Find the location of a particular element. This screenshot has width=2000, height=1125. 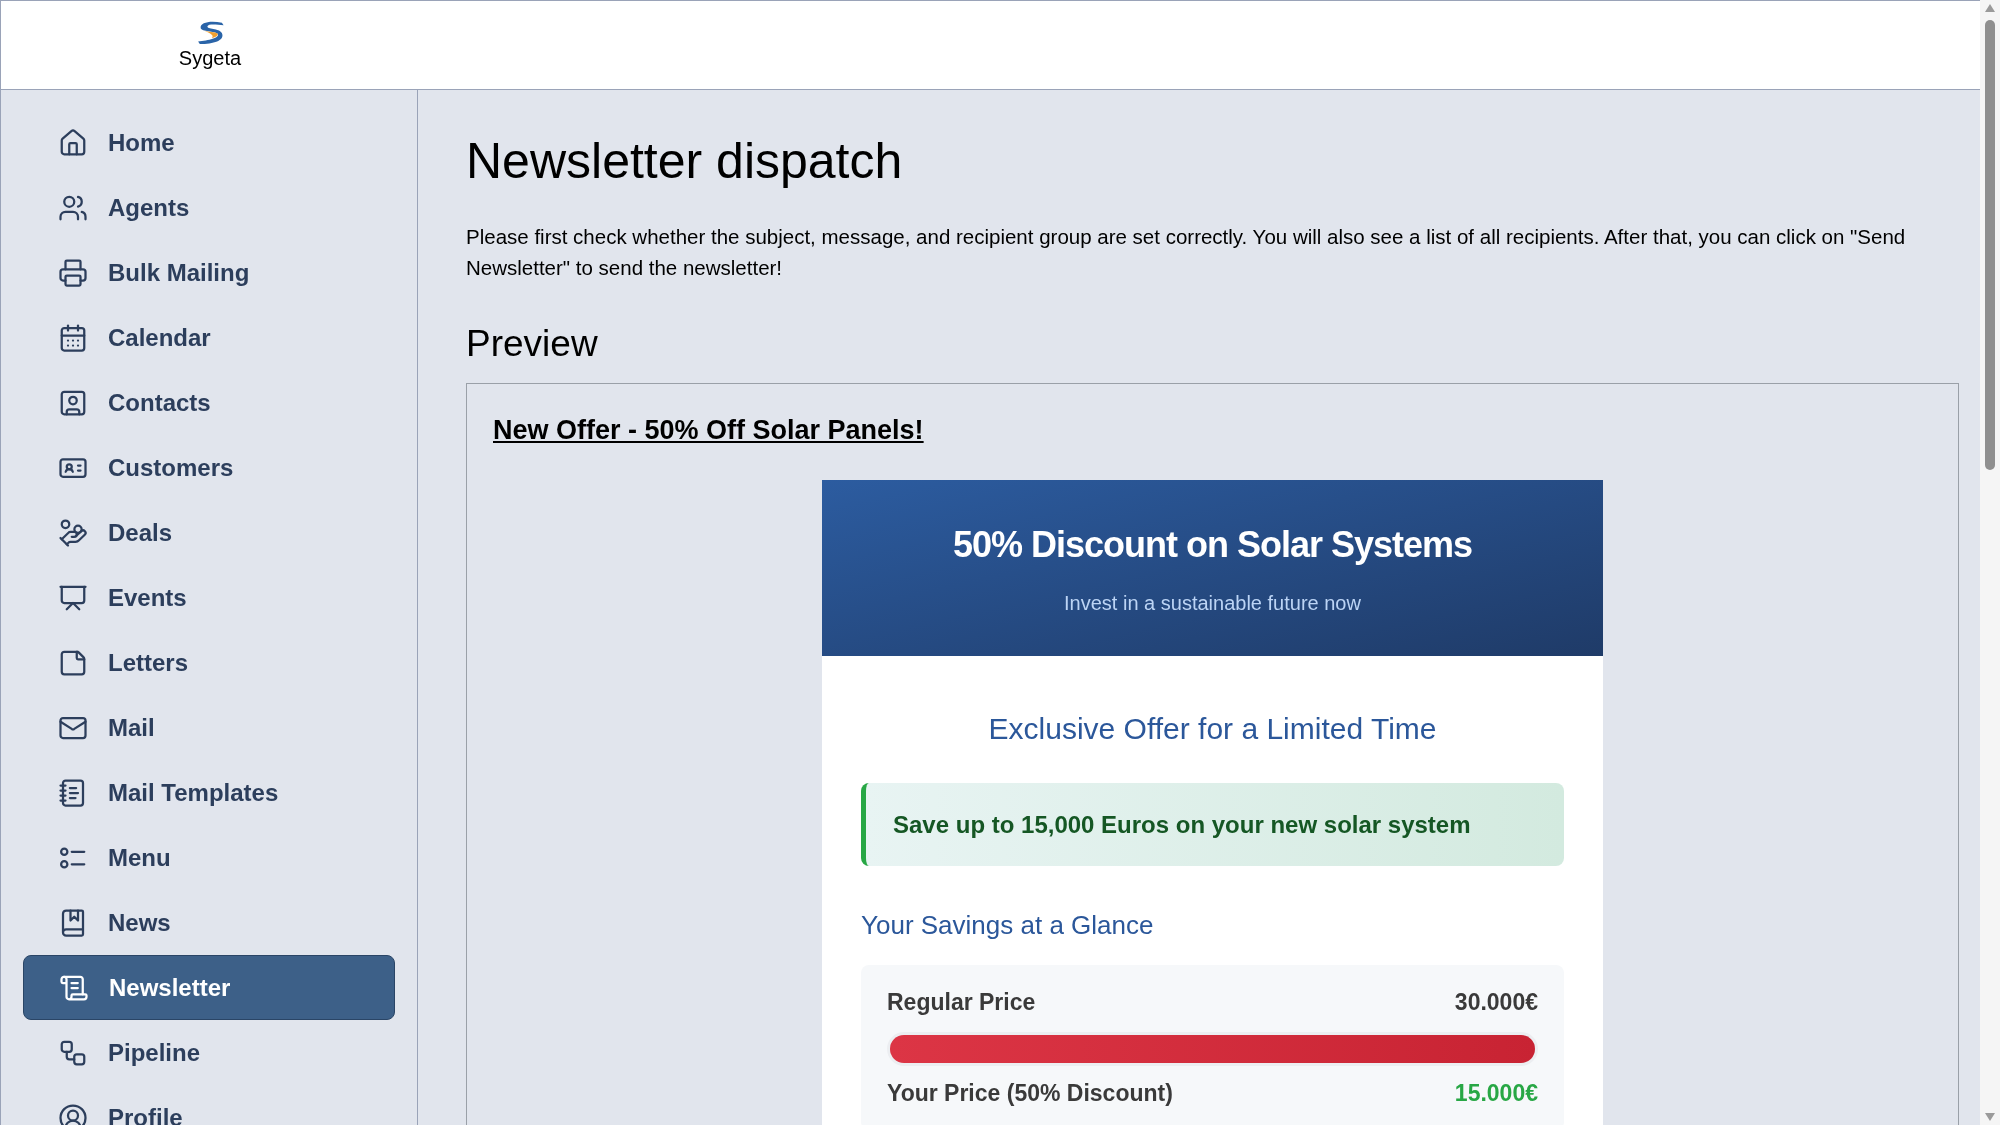

page-title: Newsletter dispatch is located at coordinates (685, 161).